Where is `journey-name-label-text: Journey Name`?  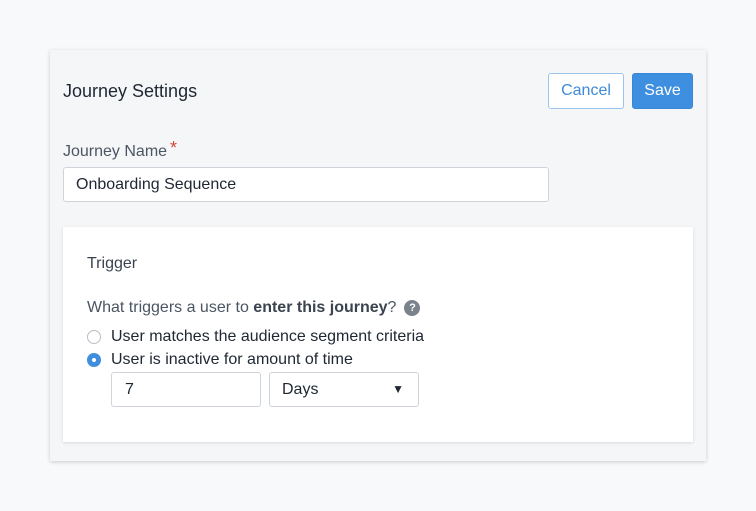 journey-name-label-text: Journey Name is located at coordinates (115, 151).